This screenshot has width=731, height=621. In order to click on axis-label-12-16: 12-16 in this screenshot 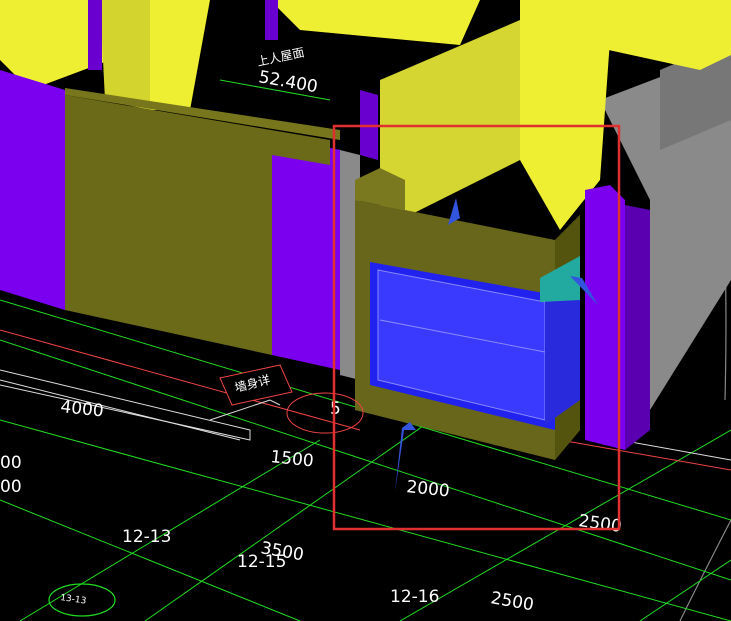, I will do `click(414, 597)`.